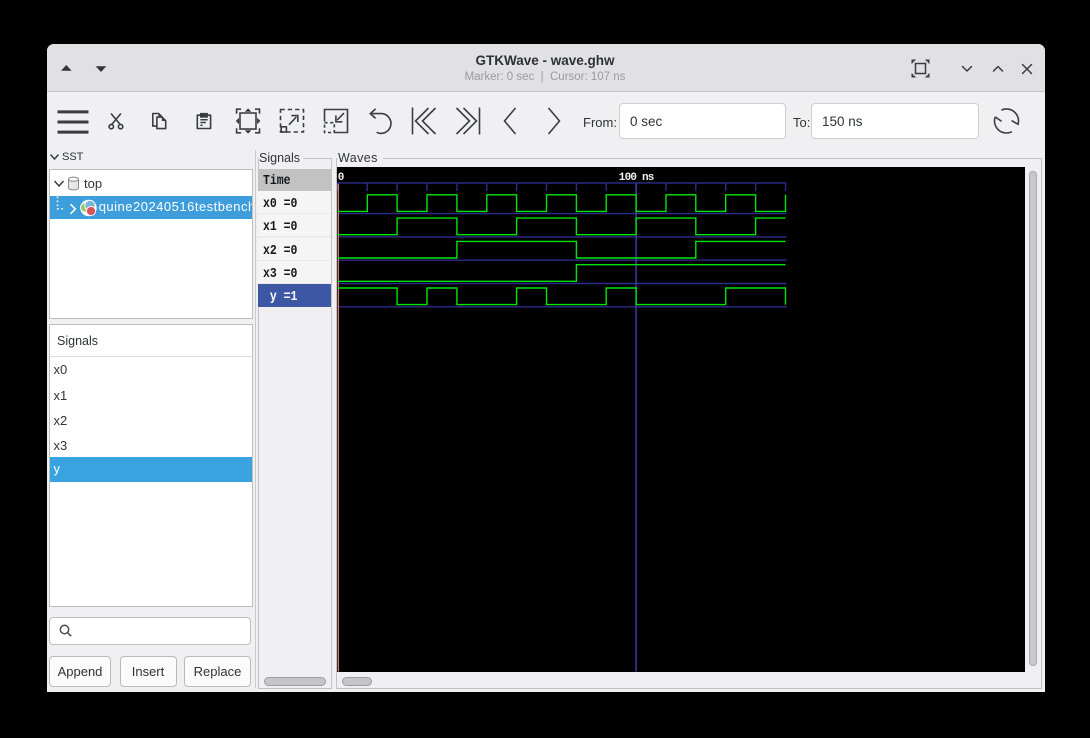  What do you see at coordinates (341, 178) in the screenshot?
I see `svg-text: 0` at bounding box center [341, 178].